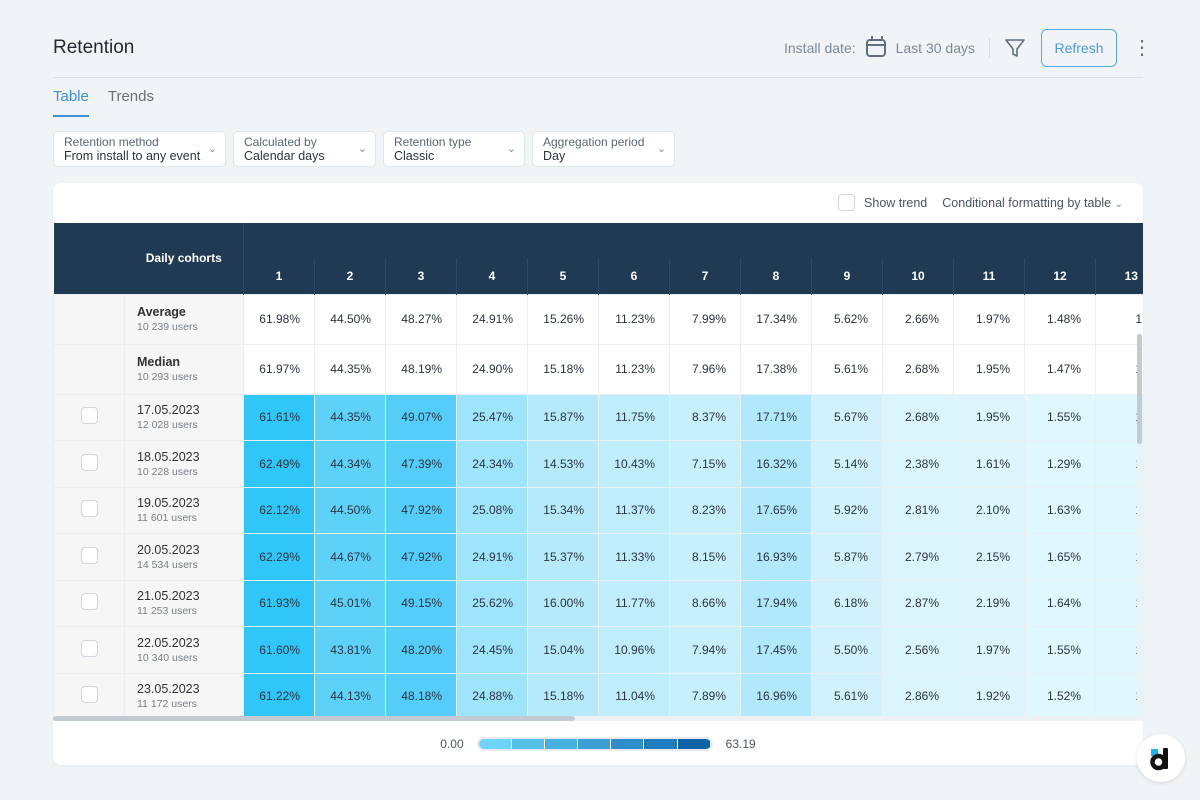 This screenshot has width=1200, height=800. Describe the element at coordinates (414, 156) in the screenshot. I see `select-value: Classic` at that location.